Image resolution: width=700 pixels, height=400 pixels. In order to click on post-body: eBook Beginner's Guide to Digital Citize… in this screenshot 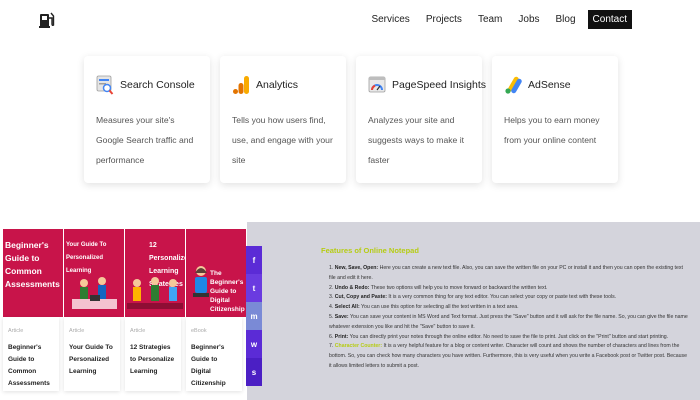, I will do `click(214, 354)`.